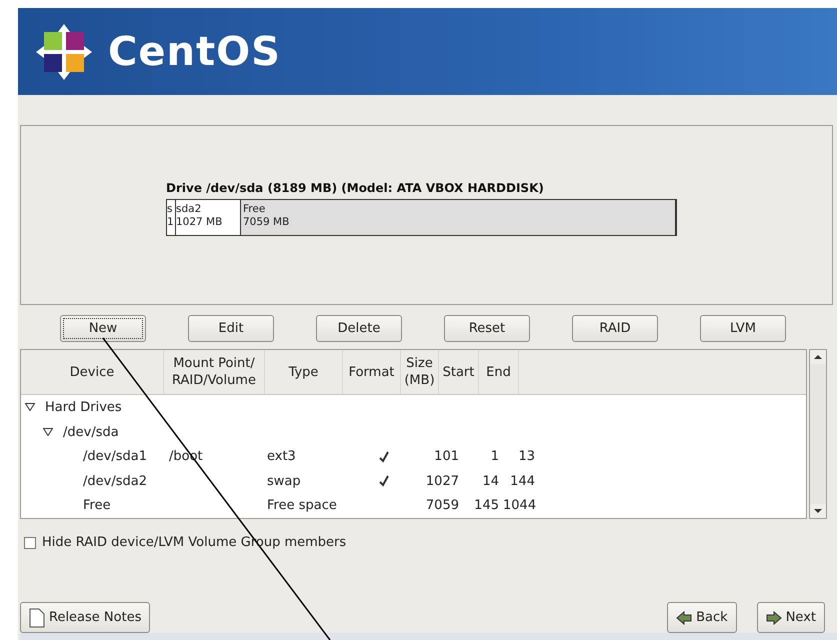 The height and width of the screenshot is (640, 837). I want to click on column-header: Device, so click(92, 372).